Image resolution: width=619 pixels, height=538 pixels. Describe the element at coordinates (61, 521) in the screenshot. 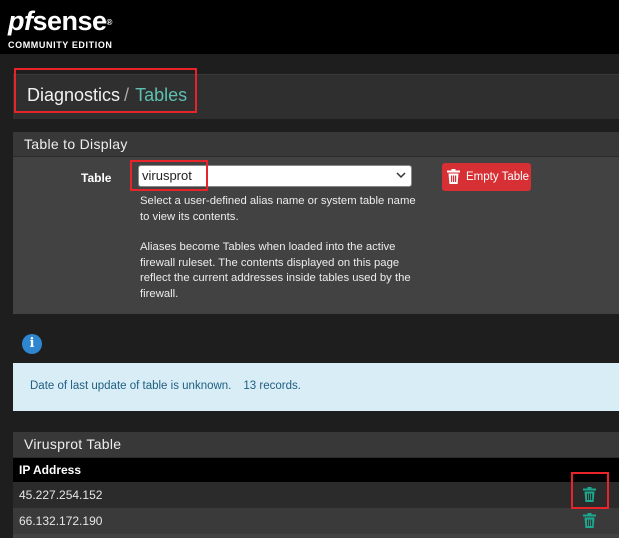

I see `ip-address-cell: 66.132.172.190` at that location.